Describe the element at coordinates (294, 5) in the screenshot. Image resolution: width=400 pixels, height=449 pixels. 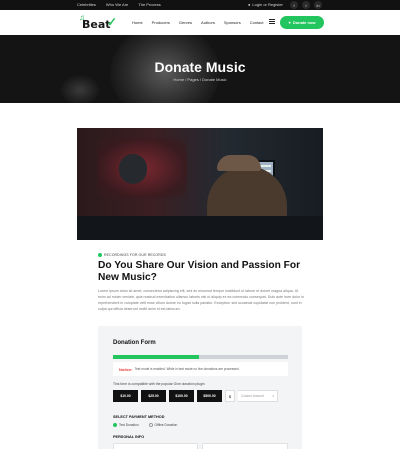
I see `facebook-icon: f` at that location.